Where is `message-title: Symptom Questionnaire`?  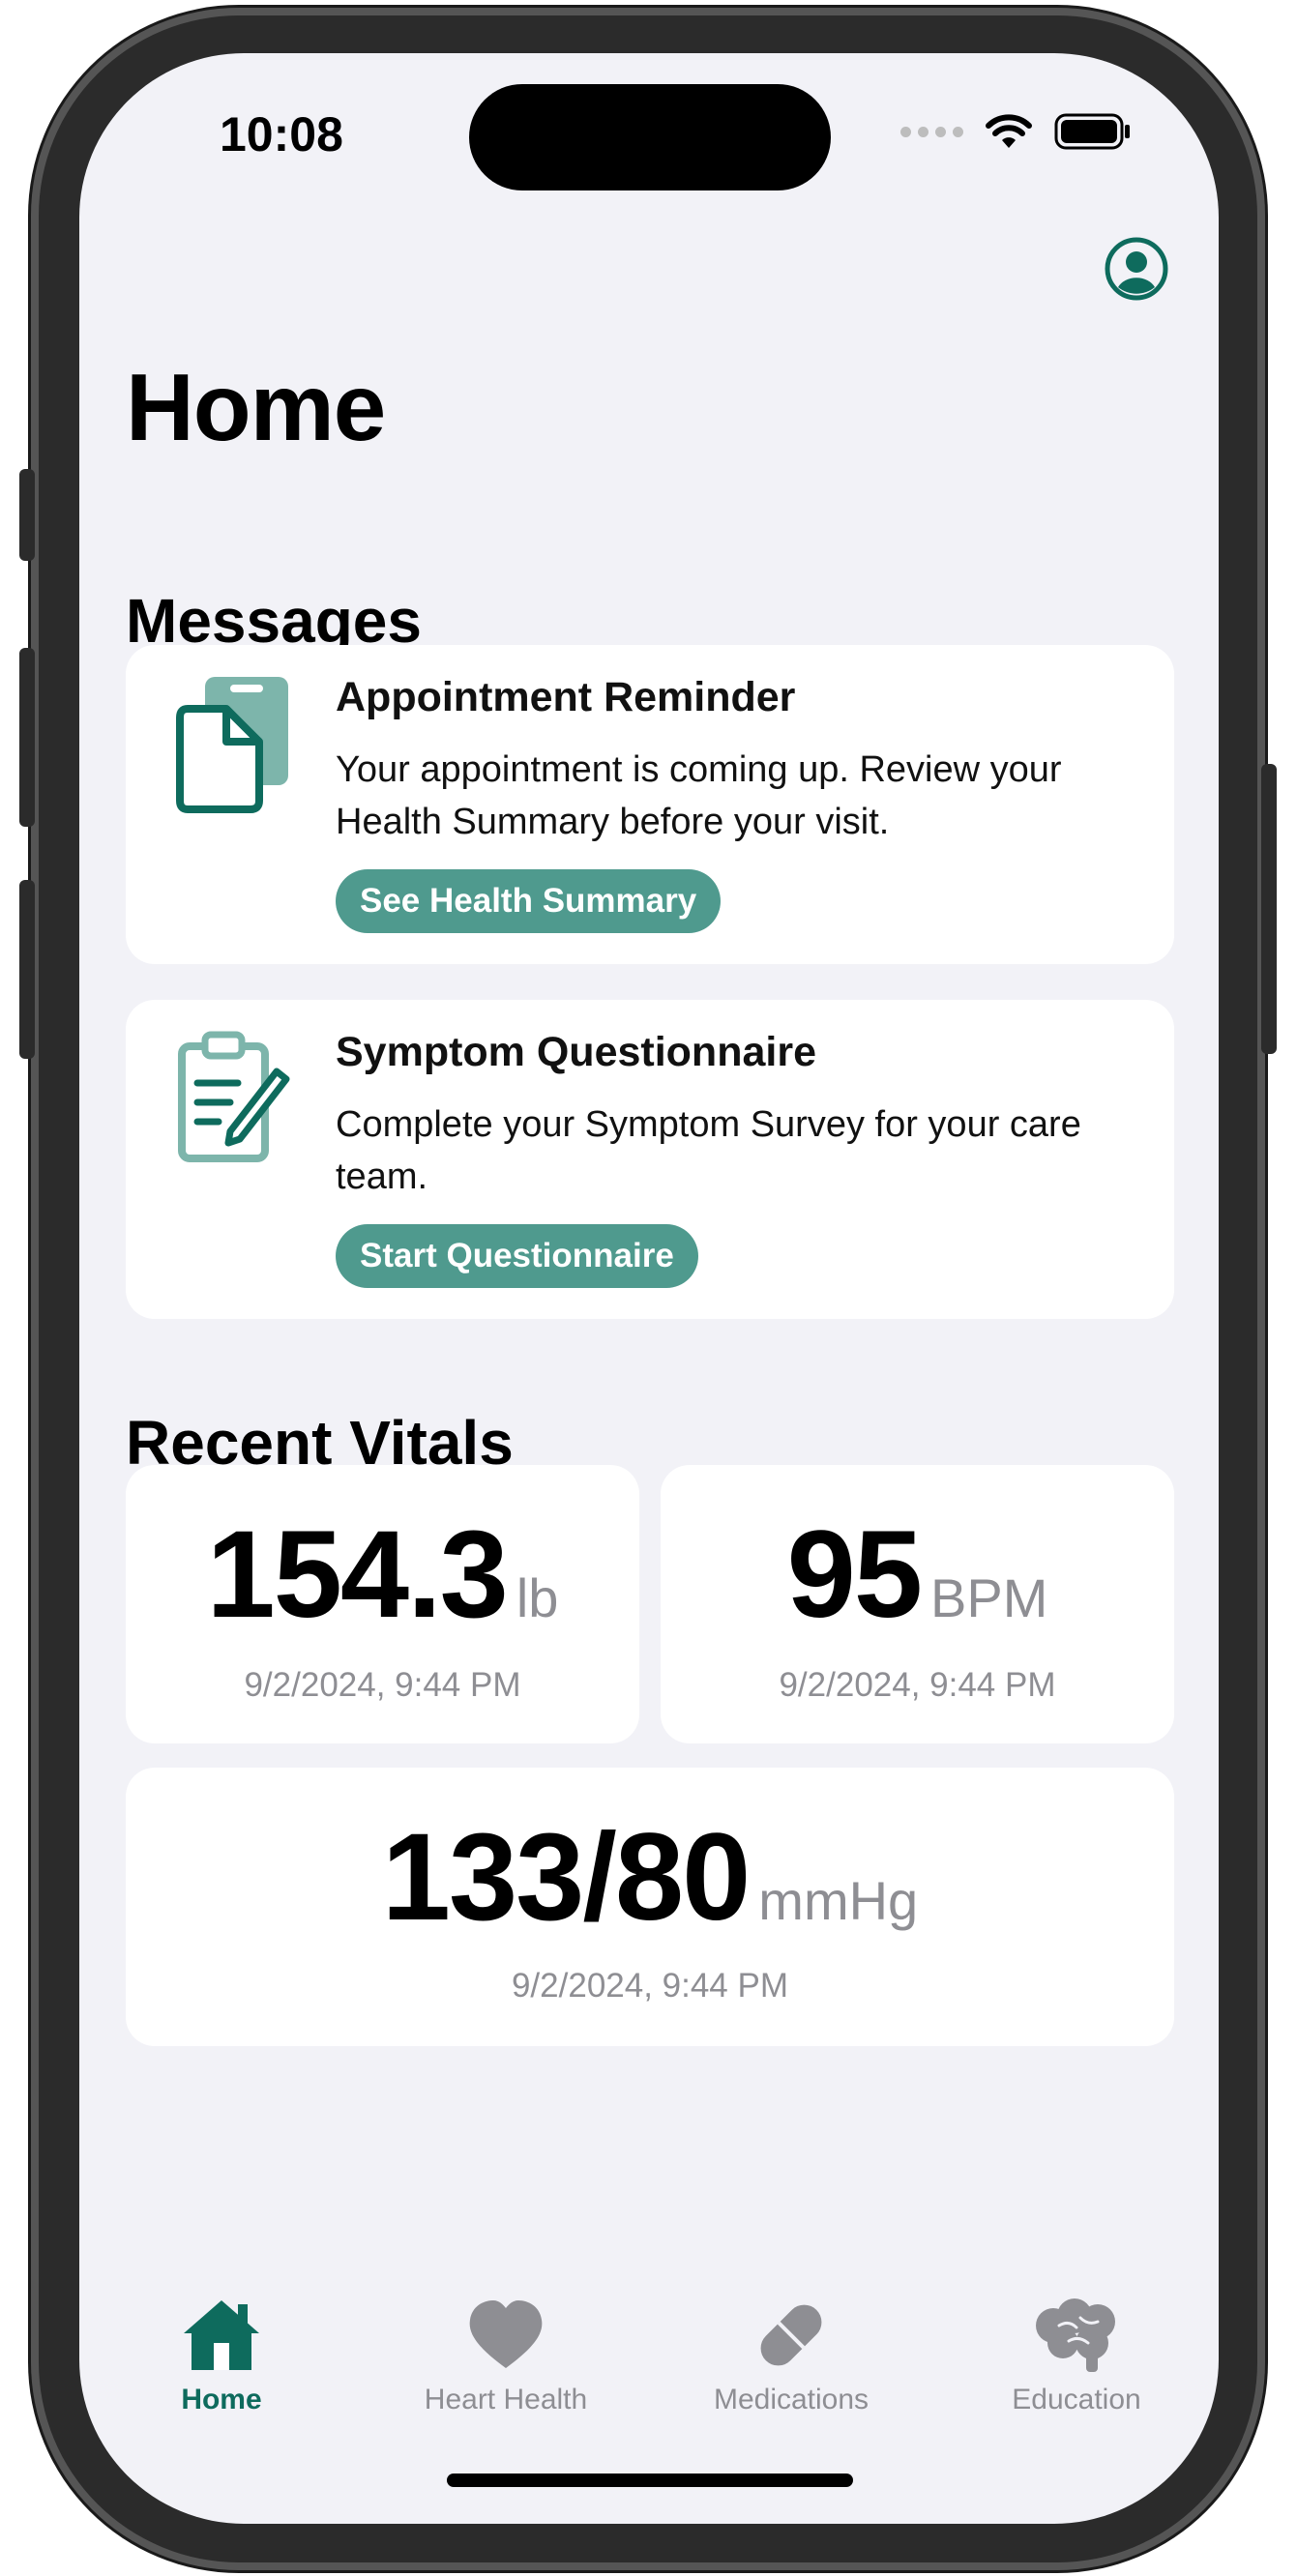
message-title: Symptom Questionnaire is located at coordinates (576, 1052).